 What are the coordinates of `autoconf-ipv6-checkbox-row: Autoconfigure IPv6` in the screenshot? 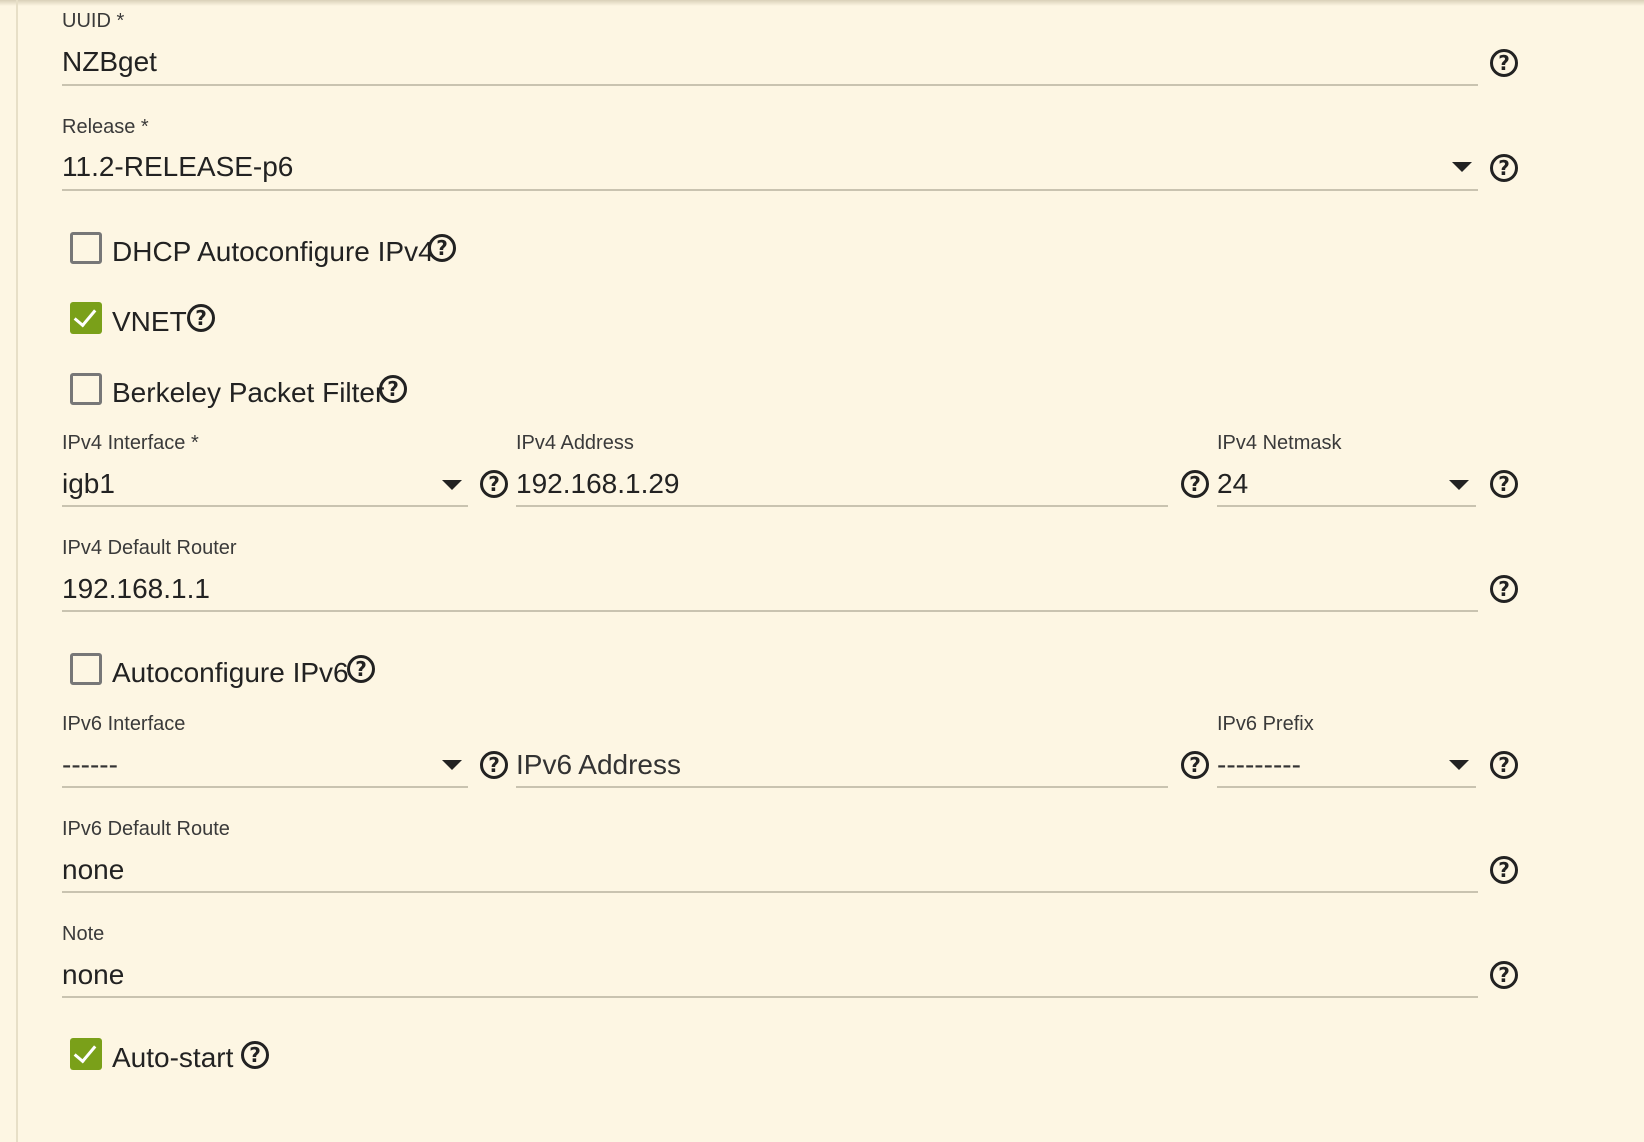 It's located at (210, 673).